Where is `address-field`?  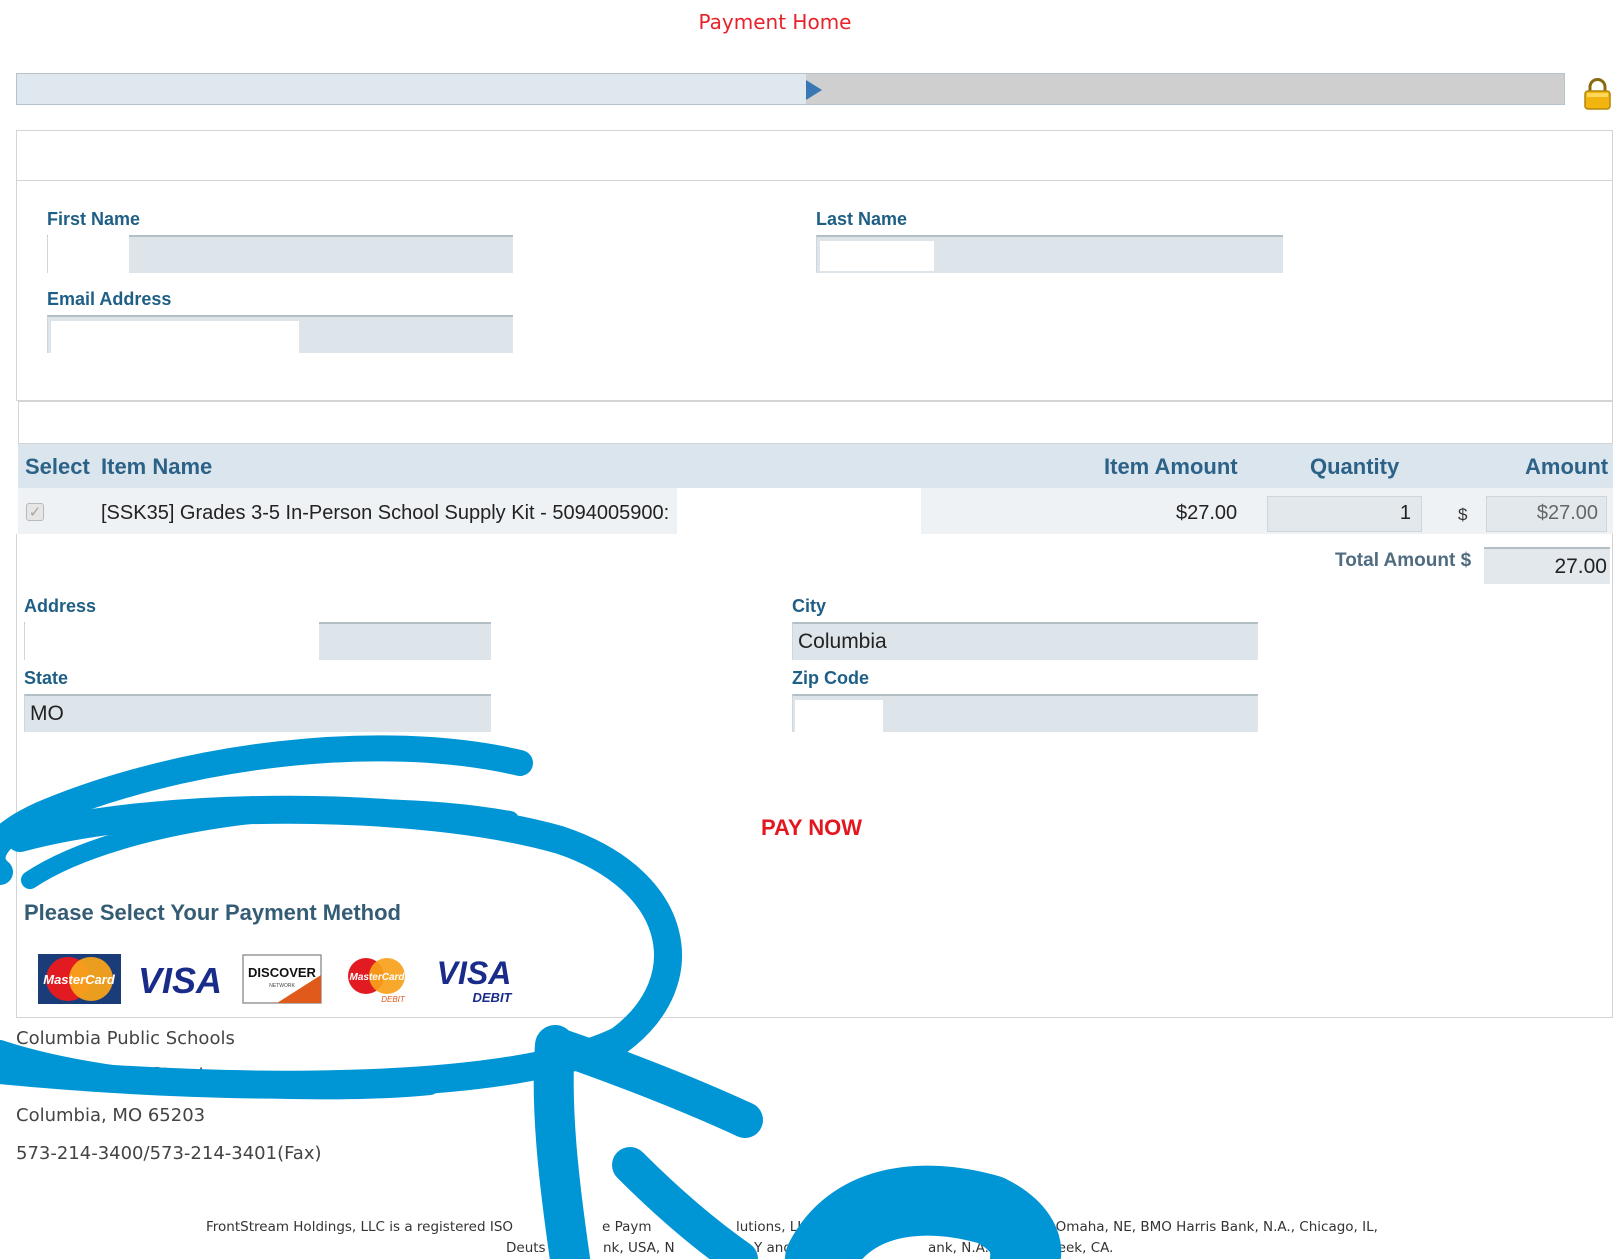 address-field is located at coordinates (257, 641).